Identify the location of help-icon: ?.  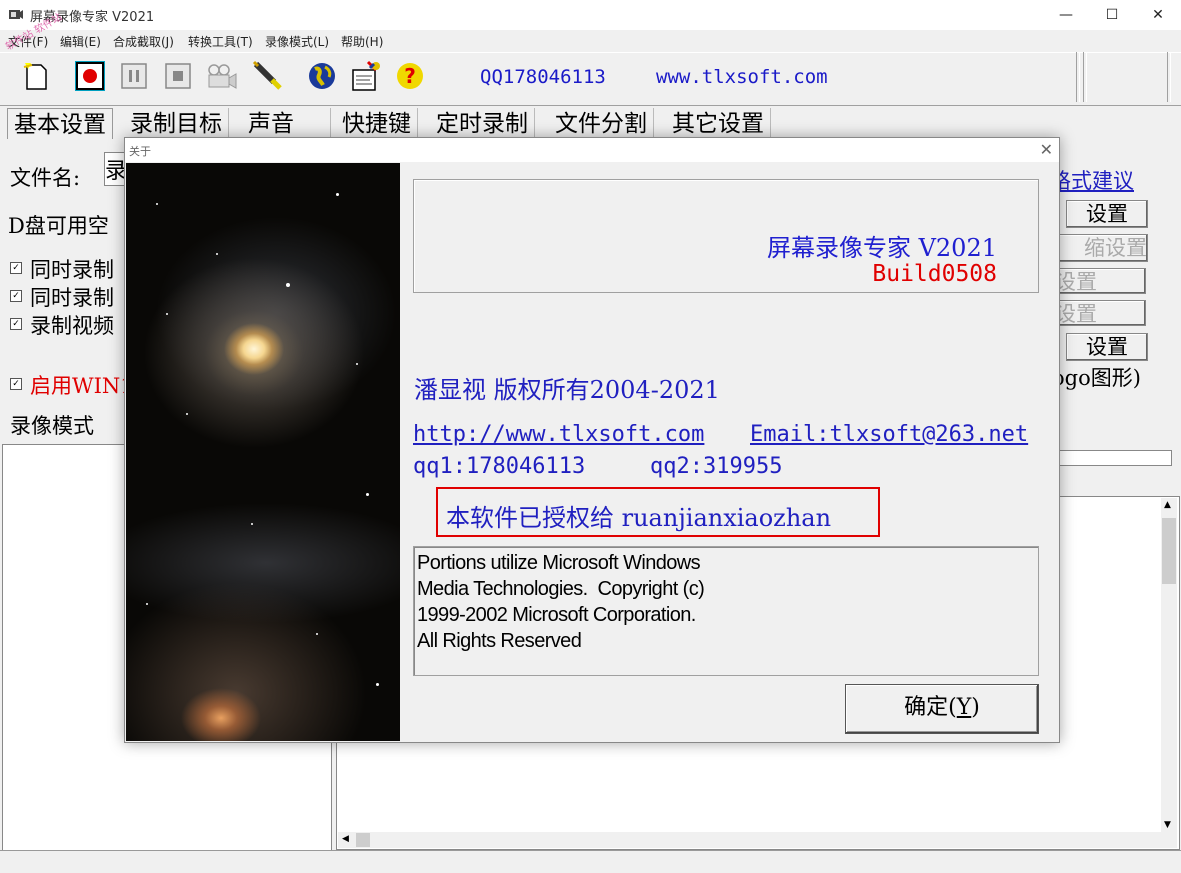
(410, 76).